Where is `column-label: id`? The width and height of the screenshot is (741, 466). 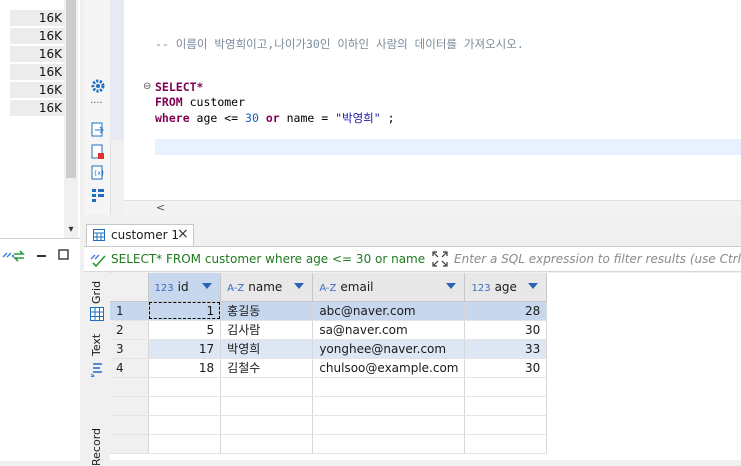 column-label: id is located at coordinates (183, 286).